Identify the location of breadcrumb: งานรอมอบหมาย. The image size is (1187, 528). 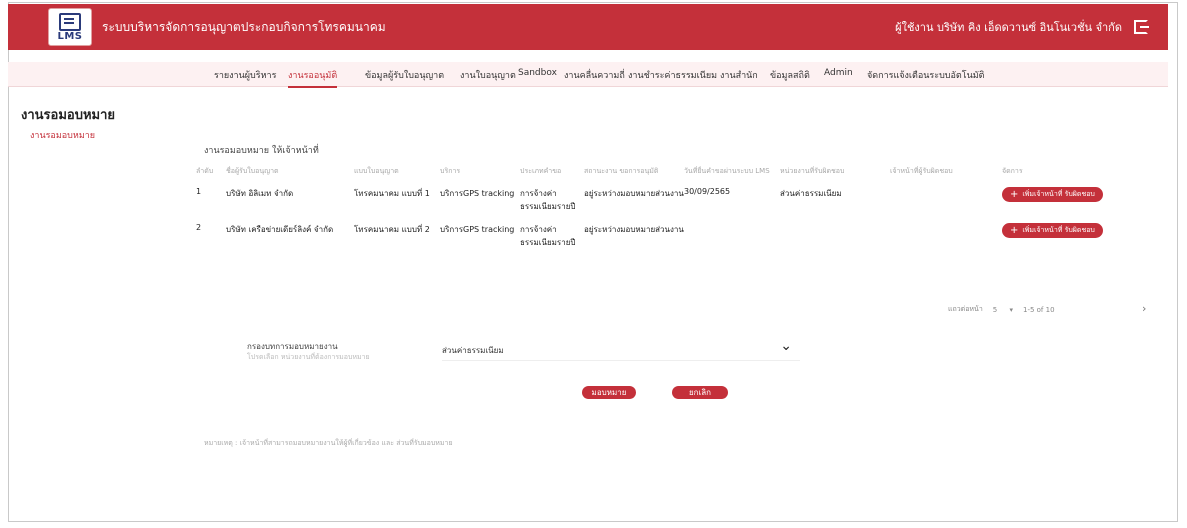
(62, 135).